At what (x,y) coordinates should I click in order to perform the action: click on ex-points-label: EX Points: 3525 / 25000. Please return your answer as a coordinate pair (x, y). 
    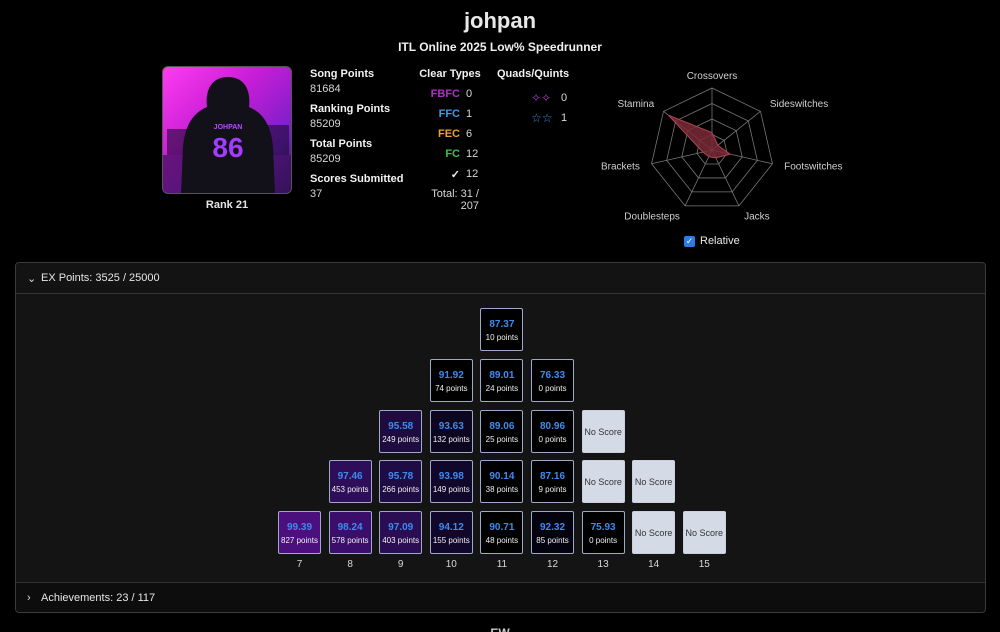
    Looking at the image, I should click on (100, 278).